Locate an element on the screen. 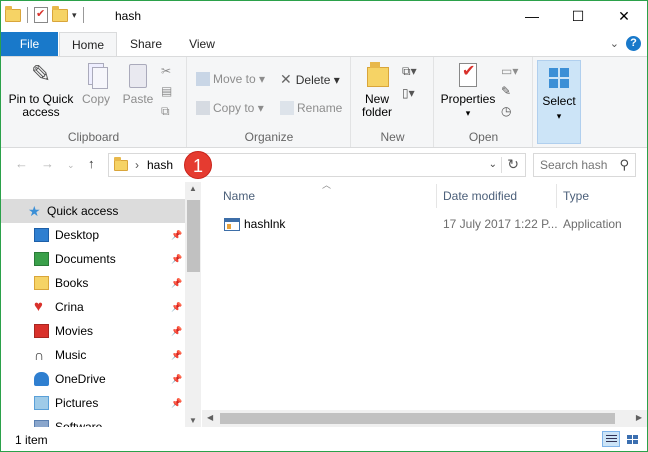  cut-icon: ✂ is located at coordinates (166, 71).